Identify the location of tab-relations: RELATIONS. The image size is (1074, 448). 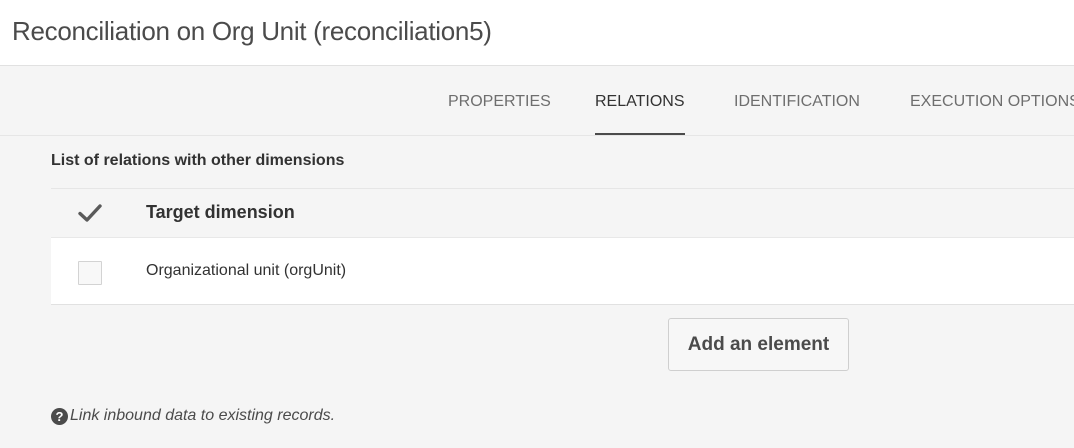
(640, 114).